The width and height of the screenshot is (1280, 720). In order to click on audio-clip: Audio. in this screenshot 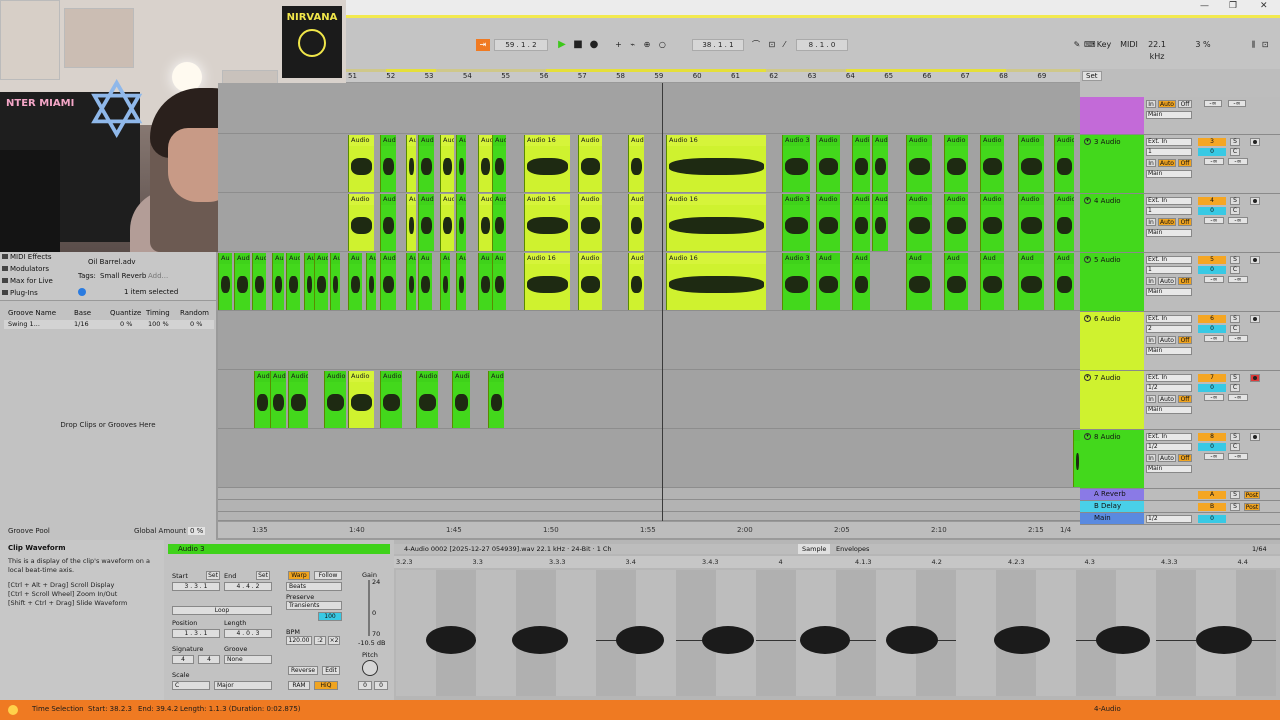, I will do `click(427, 399)`.